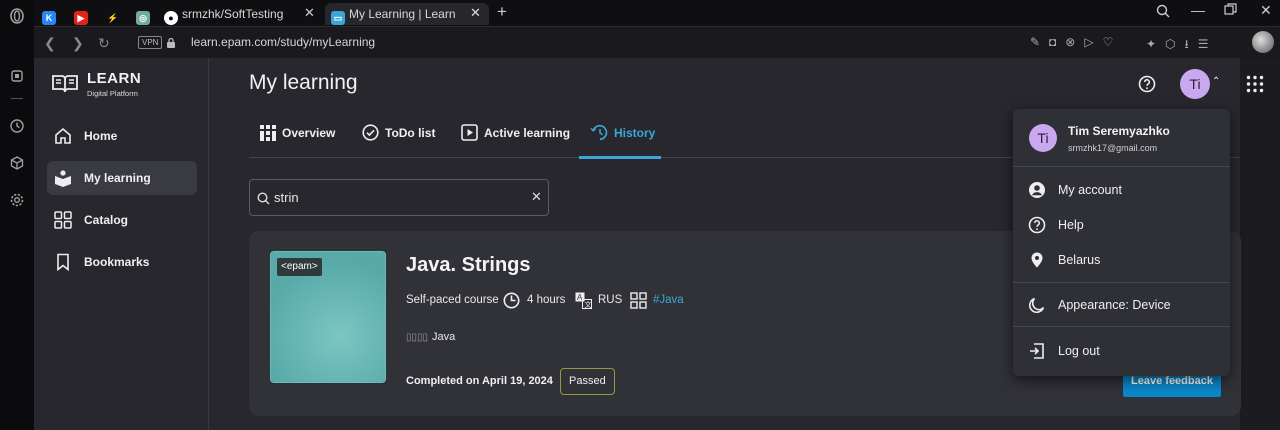 The height and width of the screenshot is (430, 1280). I want to click on github-icon: ●, so click(171, 18).